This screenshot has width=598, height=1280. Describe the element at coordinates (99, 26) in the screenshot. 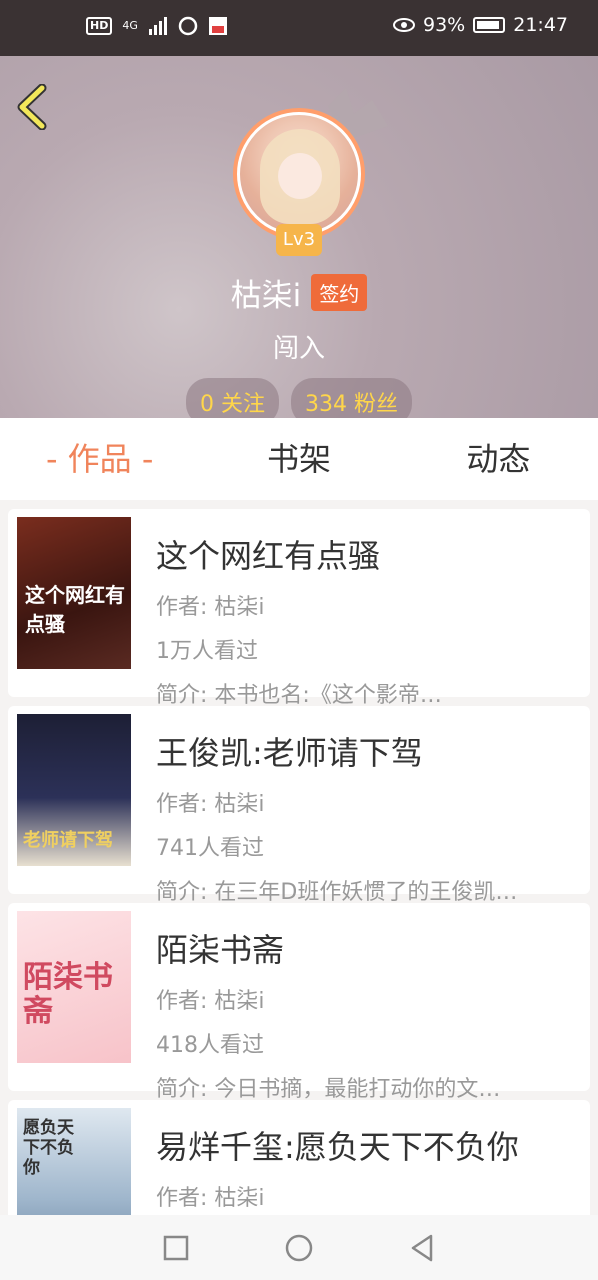

I see `hd-icon: HD` at that location.